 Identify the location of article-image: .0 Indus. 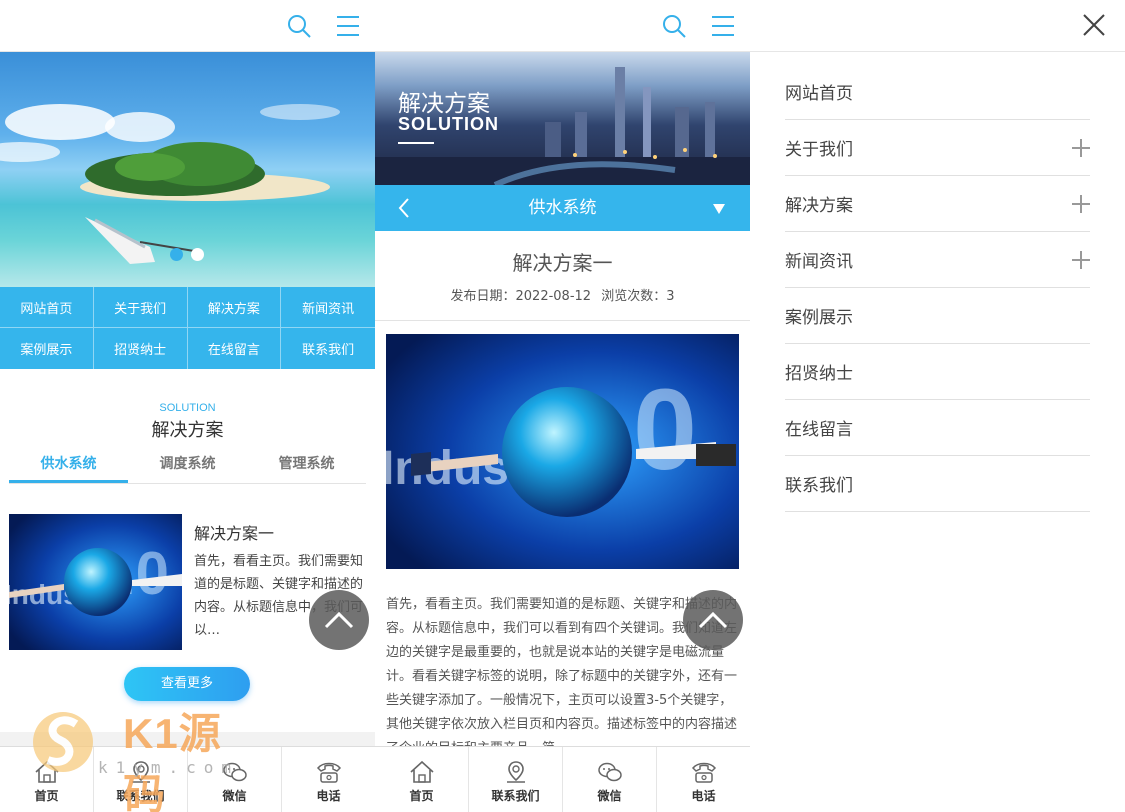
(562, 451).